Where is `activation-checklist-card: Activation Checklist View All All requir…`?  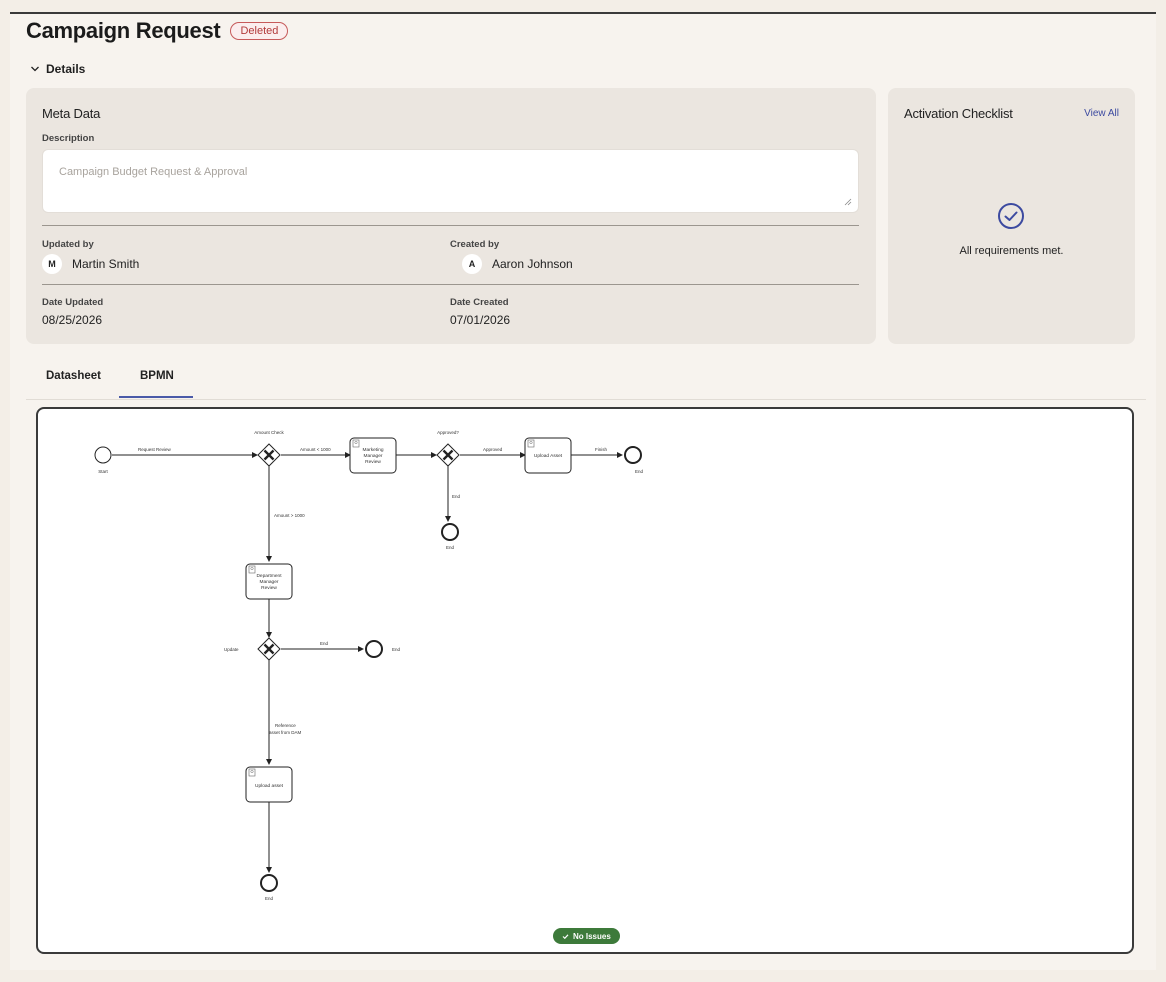 activation-checklist-card: Activation Checklist View All All requir… is located at coordinates (1011, 216).